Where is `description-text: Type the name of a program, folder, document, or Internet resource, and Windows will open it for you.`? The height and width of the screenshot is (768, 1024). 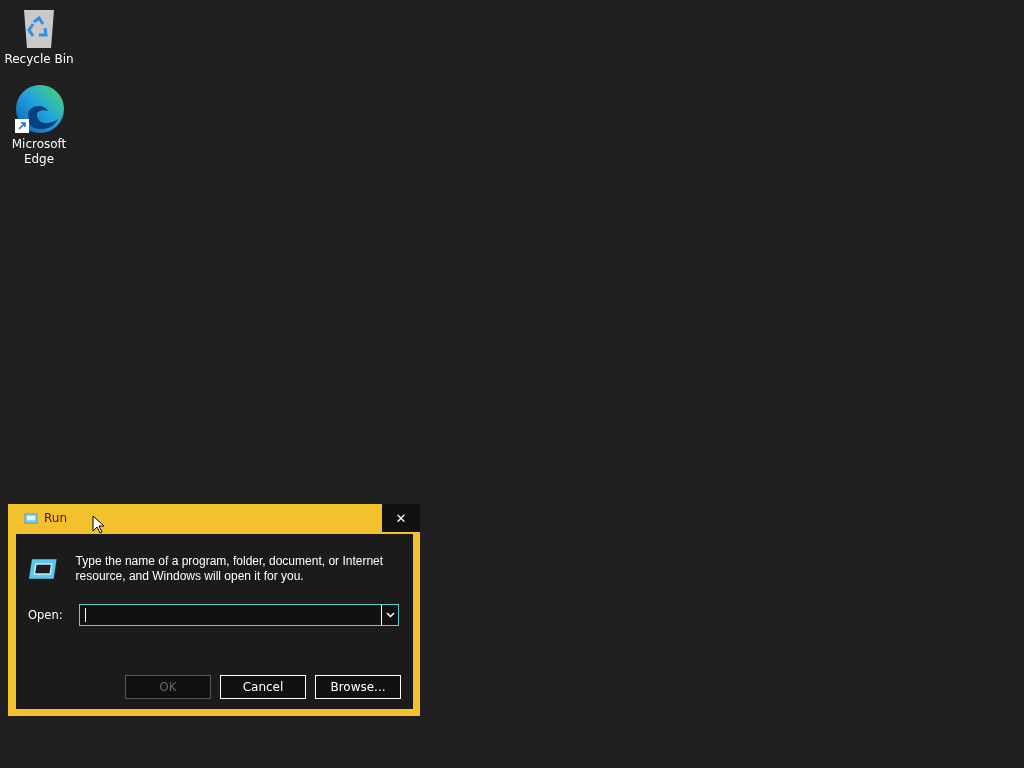 description-text: Type the name of a program, folder, document, or Internet resource, and Windows will open it for you. is located at coordinates (230, 569).